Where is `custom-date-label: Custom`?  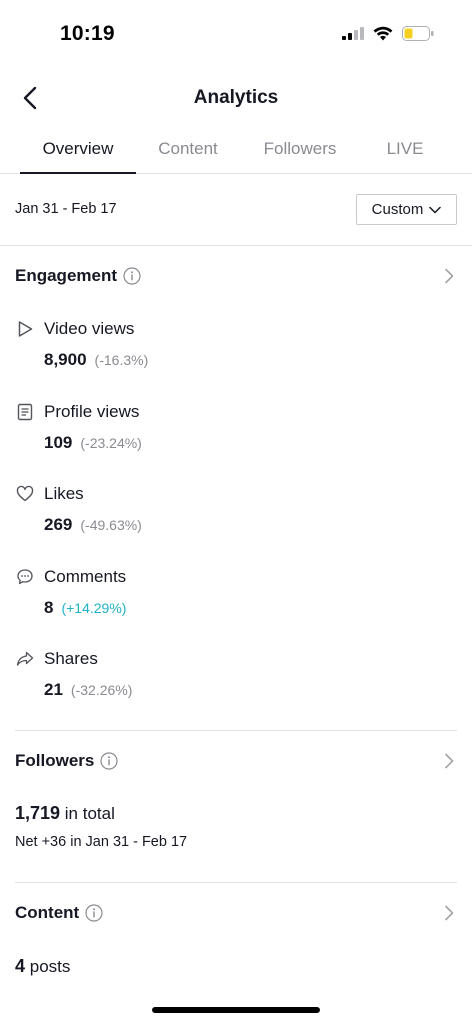 custom-date-label: Custom is located at coordinates (397, 209).